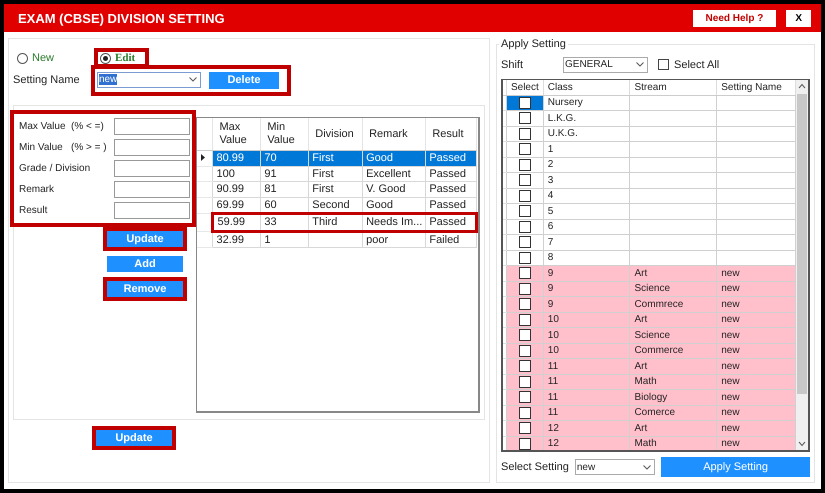 The width and height of the screenshot is (825, 493). Describe the element at coordinates (533, 44) in the screenshot. I see `group-title: Apply Setting` at that location.